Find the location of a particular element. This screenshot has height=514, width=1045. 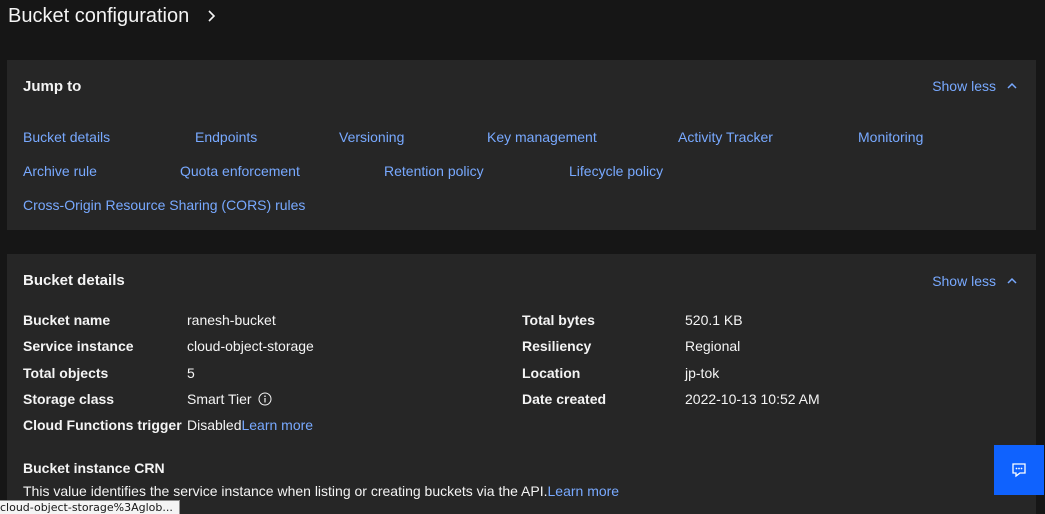

storage-class-value: Smart Tier is located at coordinates (229, 399).